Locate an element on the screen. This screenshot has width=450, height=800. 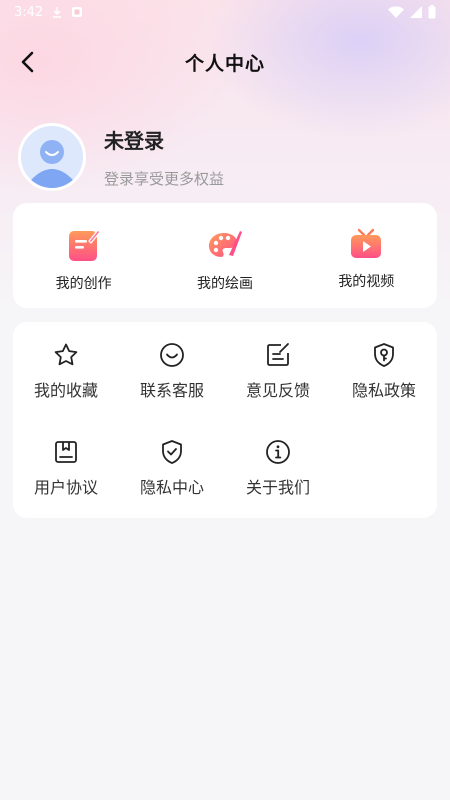
notification-icon is located at coordinates (77, 12).